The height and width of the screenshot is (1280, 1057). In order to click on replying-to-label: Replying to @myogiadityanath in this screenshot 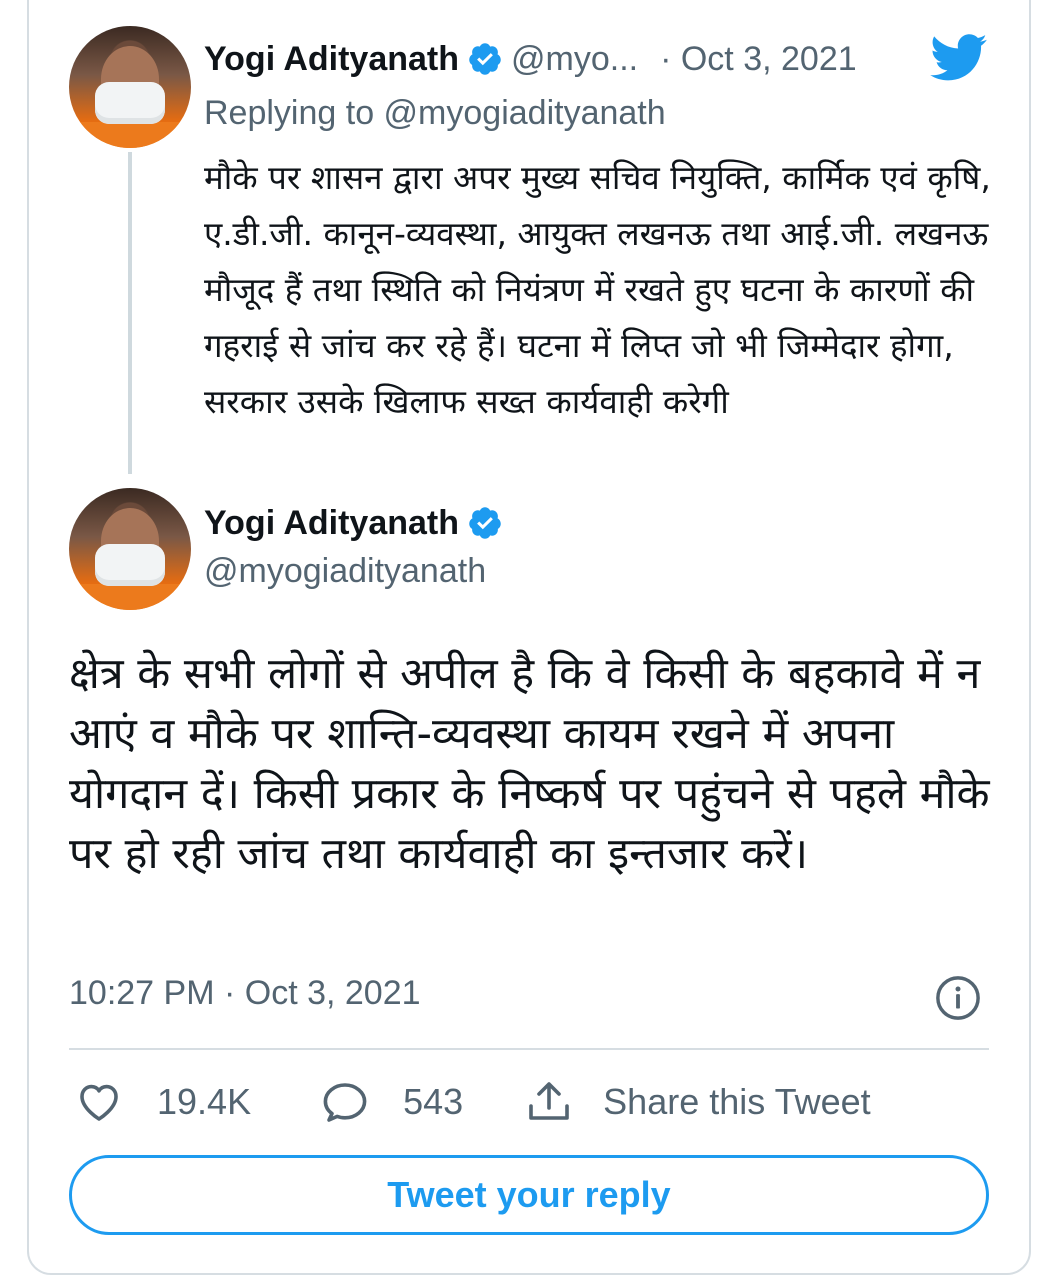, I will do `click(435, 113)`.